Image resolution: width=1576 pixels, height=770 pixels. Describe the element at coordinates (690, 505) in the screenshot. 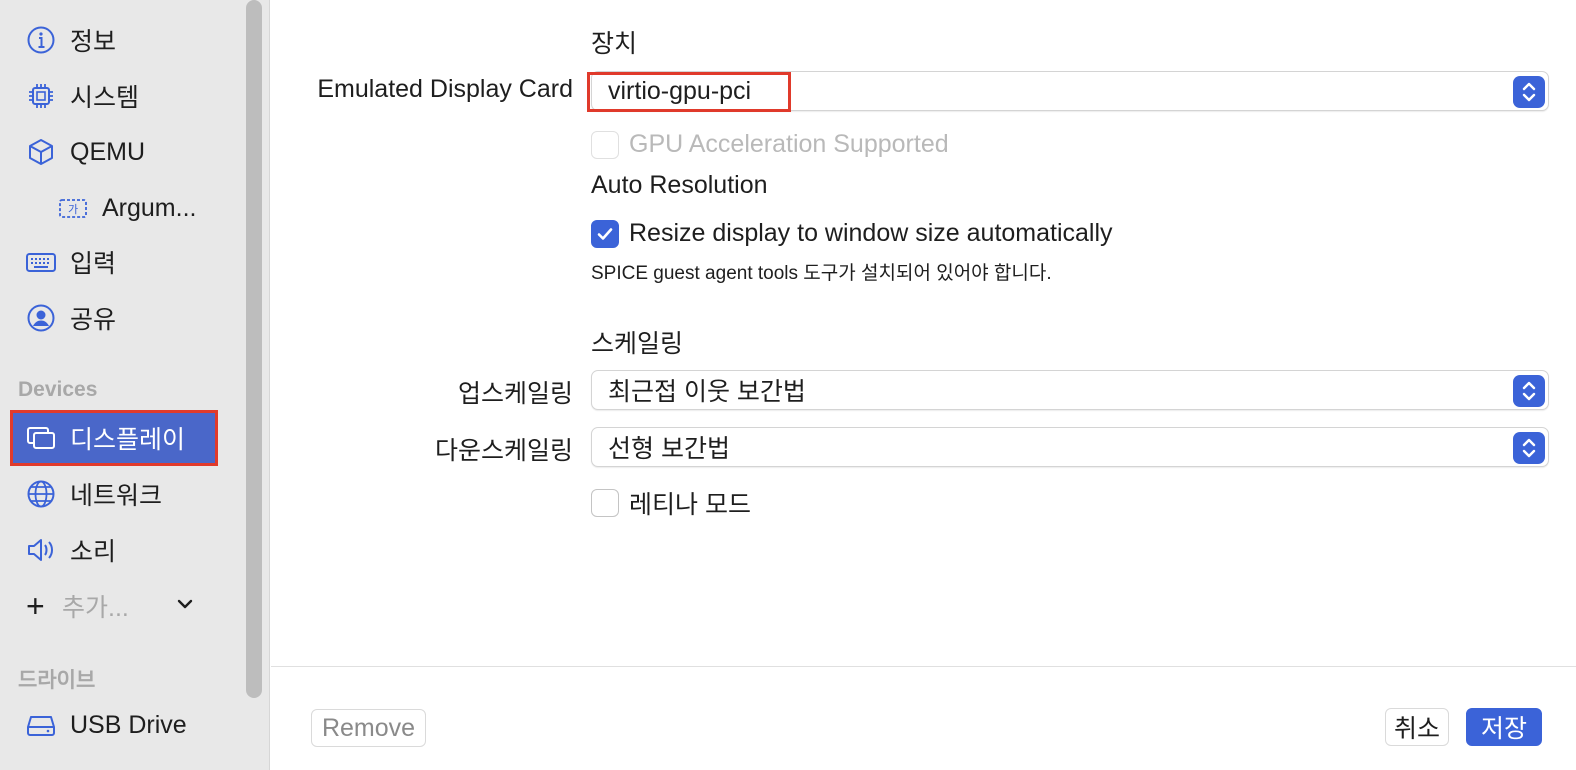

I see `retina-mode-label: 레티나 모드` at that location.